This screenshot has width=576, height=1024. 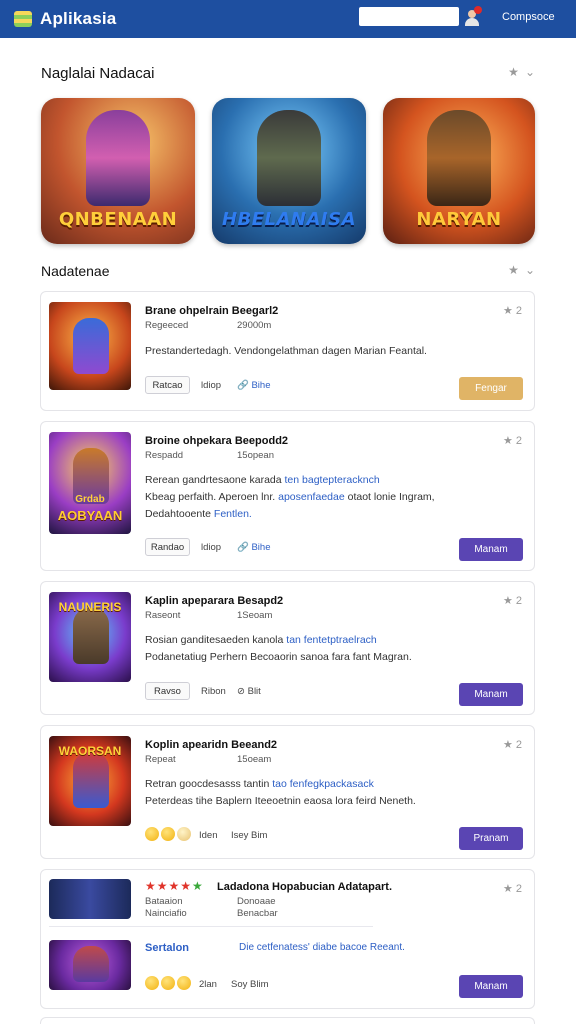 I want to click on card-stat: Ribon, so click(x=213, y=691).